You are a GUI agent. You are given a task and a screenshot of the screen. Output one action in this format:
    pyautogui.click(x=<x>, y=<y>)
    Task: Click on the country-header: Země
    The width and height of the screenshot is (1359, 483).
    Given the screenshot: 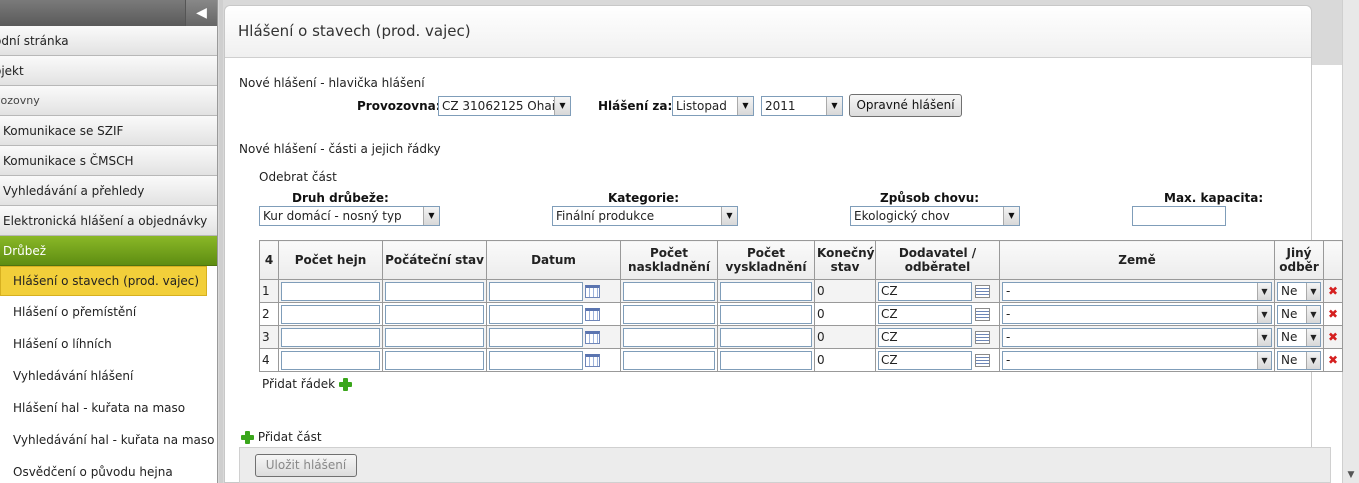 What is the action you would take?
    pyautogui.click(x=1137, y=260)
    